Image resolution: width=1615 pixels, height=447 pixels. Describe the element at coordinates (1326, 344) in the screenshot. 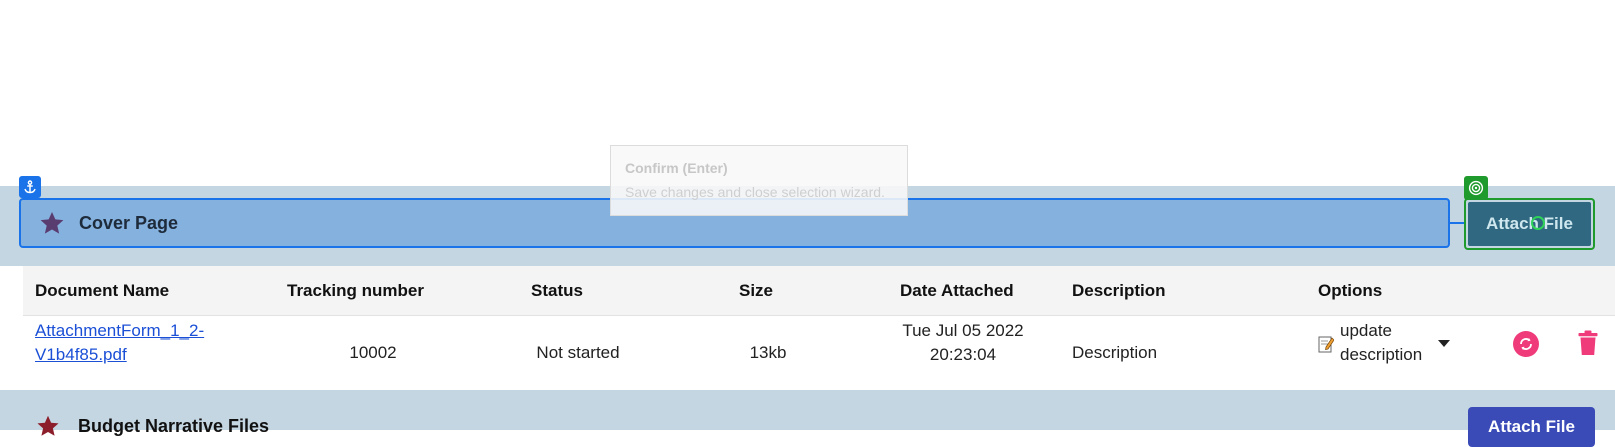

I see `edit-icon` at that location.